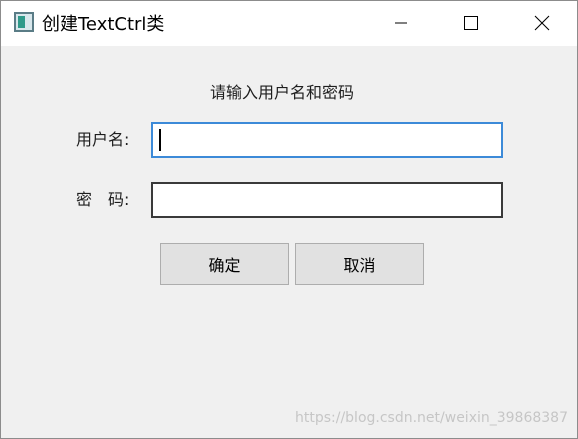 The height and width of the screenshot is (439, 578). I want to click on ok-button: 确定, so click(224, 264).